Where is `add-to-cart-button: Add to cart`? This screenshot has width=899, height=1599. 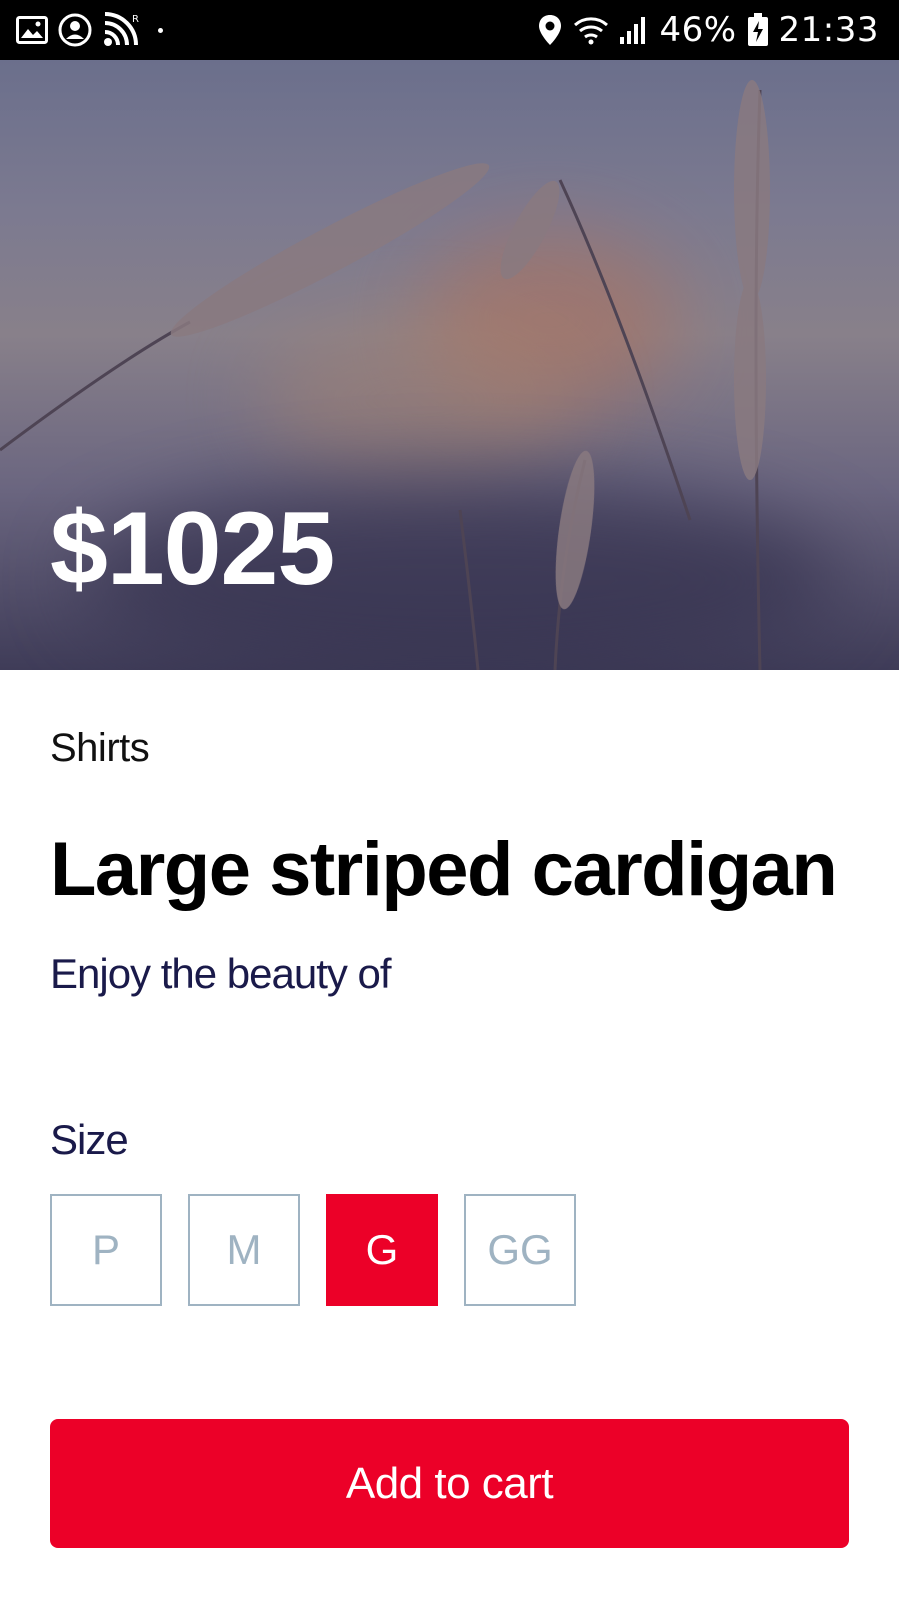 add-to-cart-button: Add to cart is located at coordinates (449, 1483).